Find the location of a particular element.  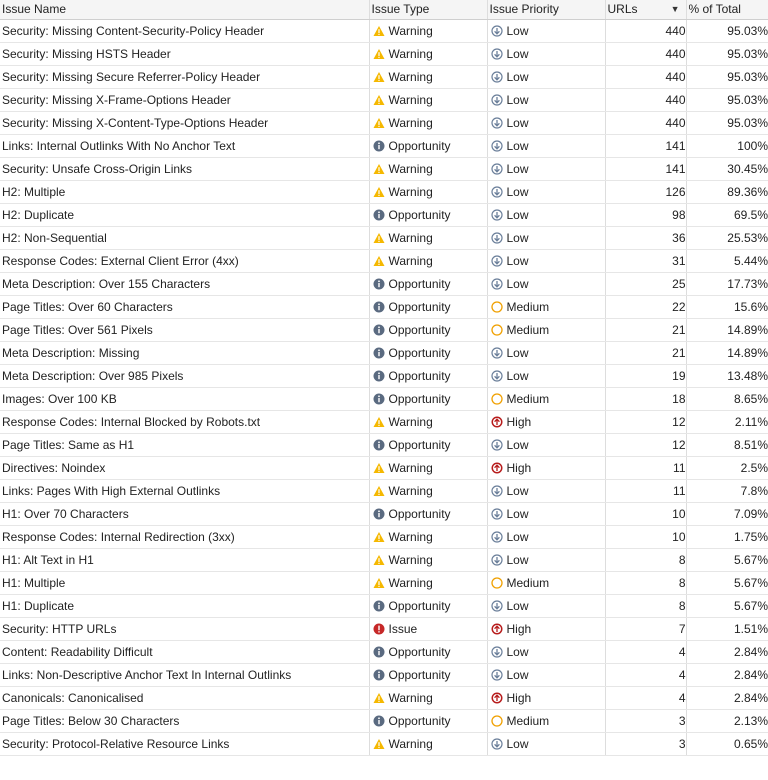

column-header-issue-type: Issue Type is located at coordinates (428, 10).